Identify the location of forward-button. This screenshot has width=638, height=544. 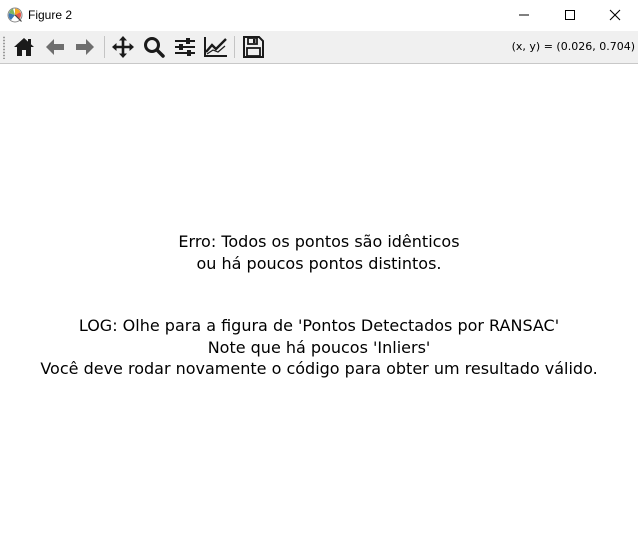
(85, 47).